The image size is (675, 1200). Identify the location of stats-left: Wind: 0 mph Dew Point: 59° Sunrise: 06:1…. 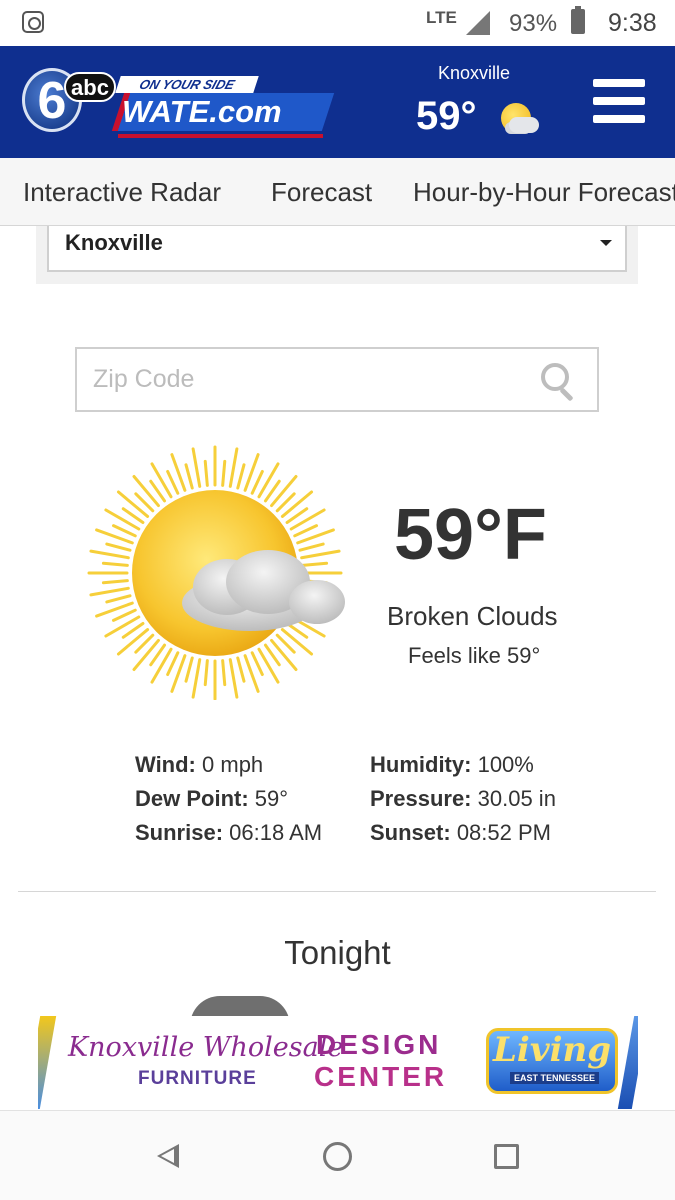
(228, 799).